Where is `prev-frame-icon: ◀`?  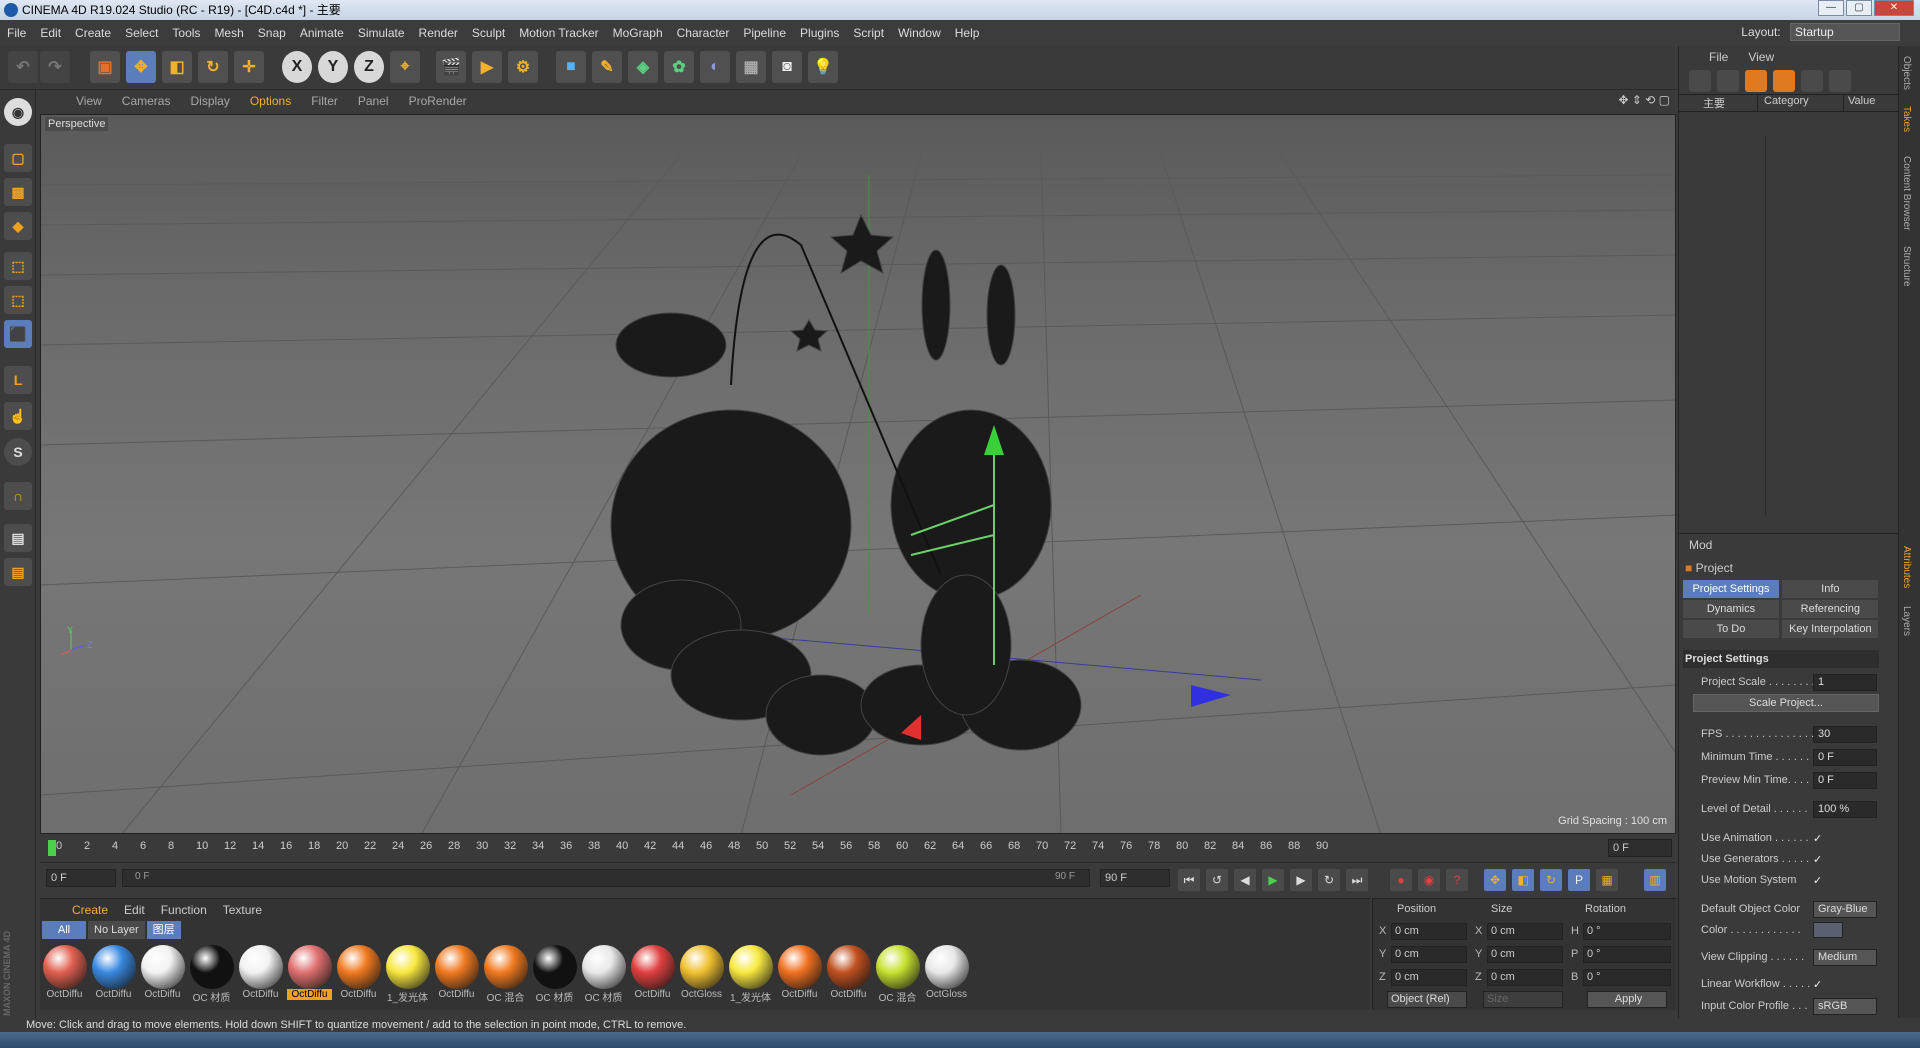 prev-frame-icon: ◀ is located at coordinates (1245, 880).